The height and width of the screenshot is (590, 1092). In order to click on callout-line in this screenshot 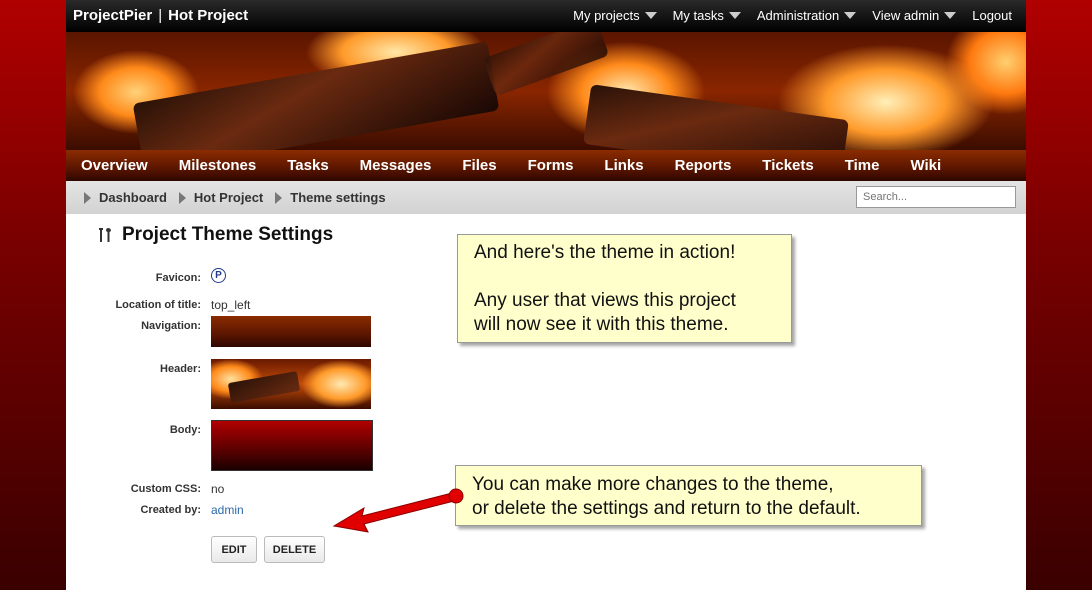, I will do `click(632, 277)`.